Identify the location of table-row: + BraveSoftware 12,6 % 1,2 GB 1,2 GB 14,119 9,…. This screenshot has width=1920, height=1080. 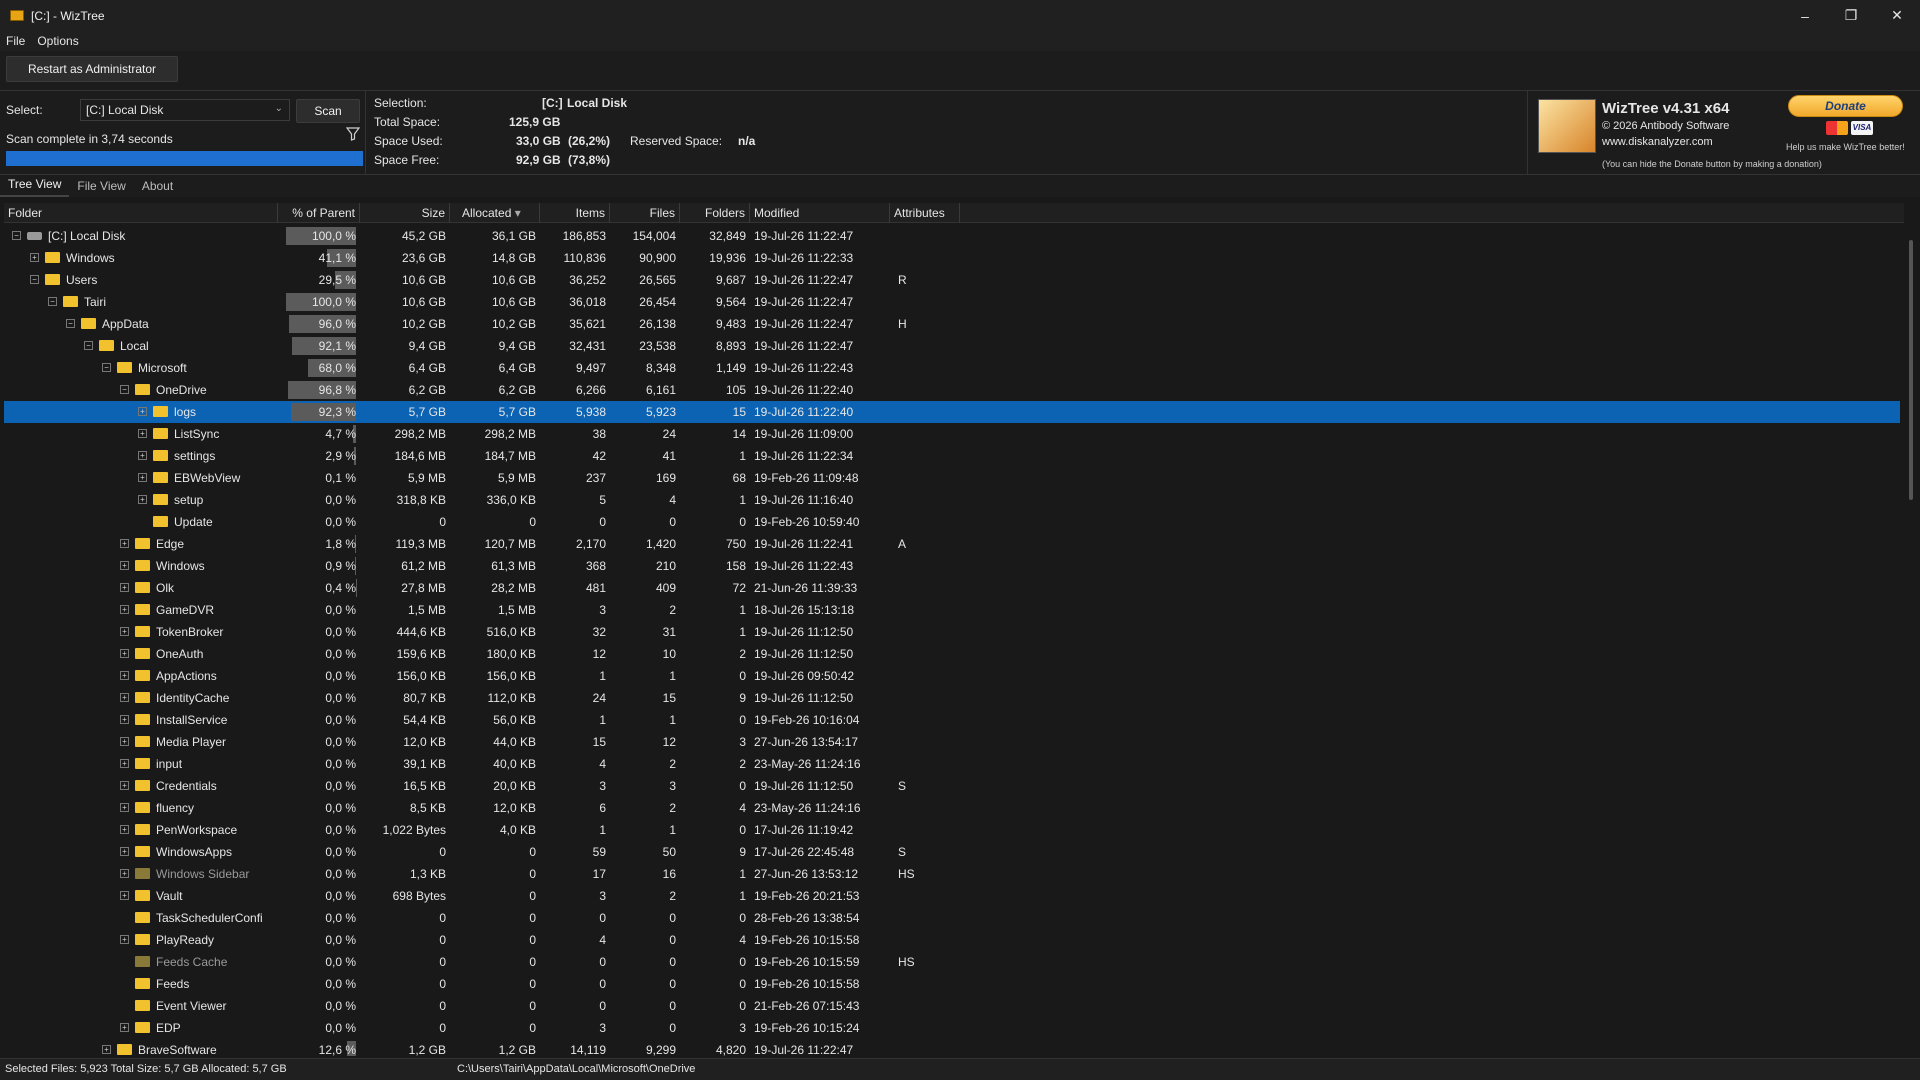
(952, 1047).